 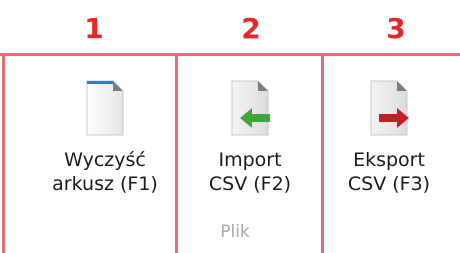 I want to click on export-csv-label-line2: CSV (F3), so click(x=389, y=184).